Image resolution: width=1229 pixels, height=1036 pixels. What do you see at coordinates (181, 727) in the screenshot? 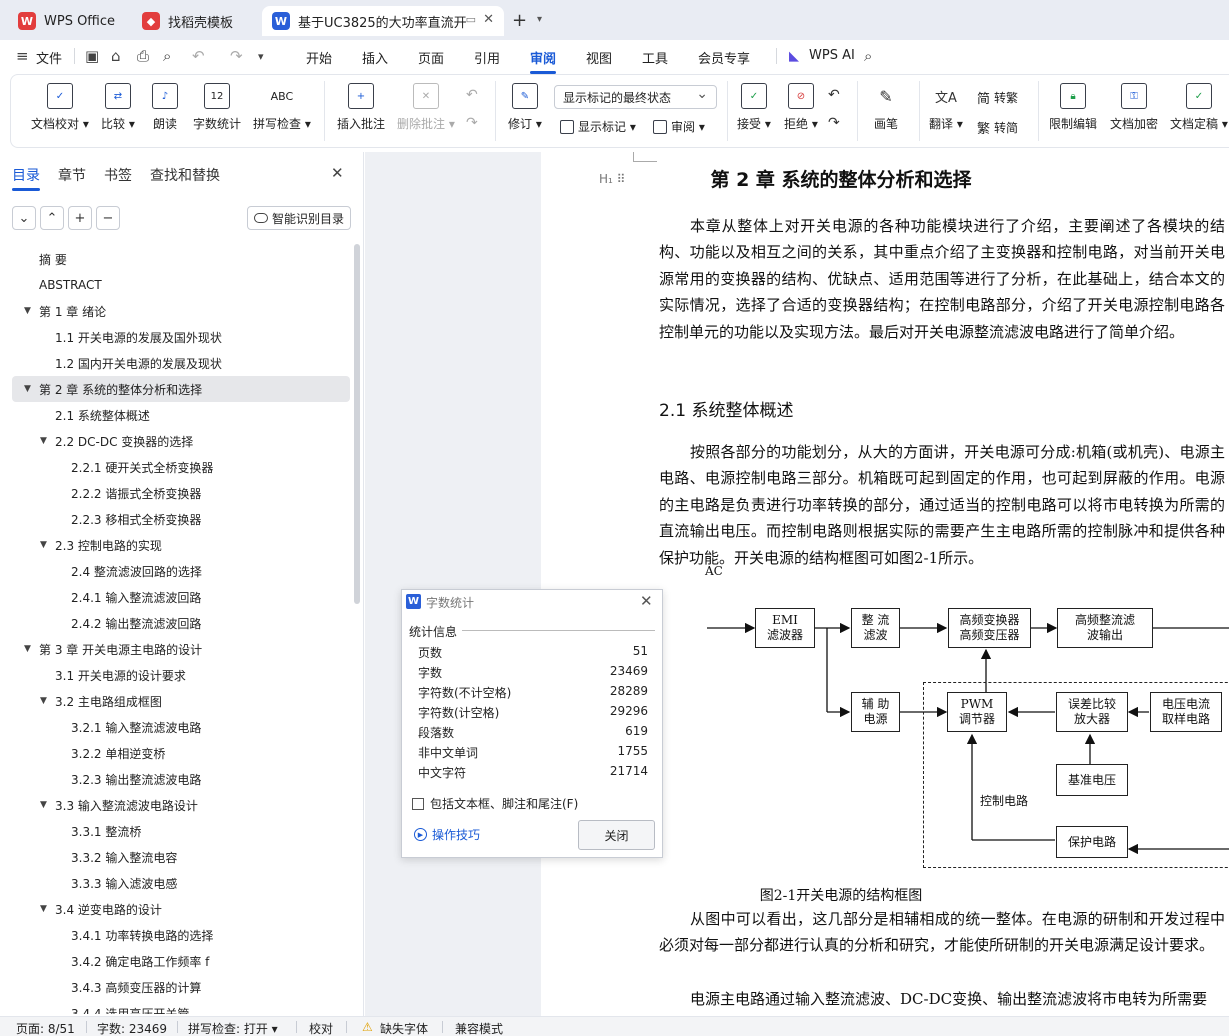
I see `toc-item: 3.2.1 输入整流滤波电路` at bounding box center [181, 727].